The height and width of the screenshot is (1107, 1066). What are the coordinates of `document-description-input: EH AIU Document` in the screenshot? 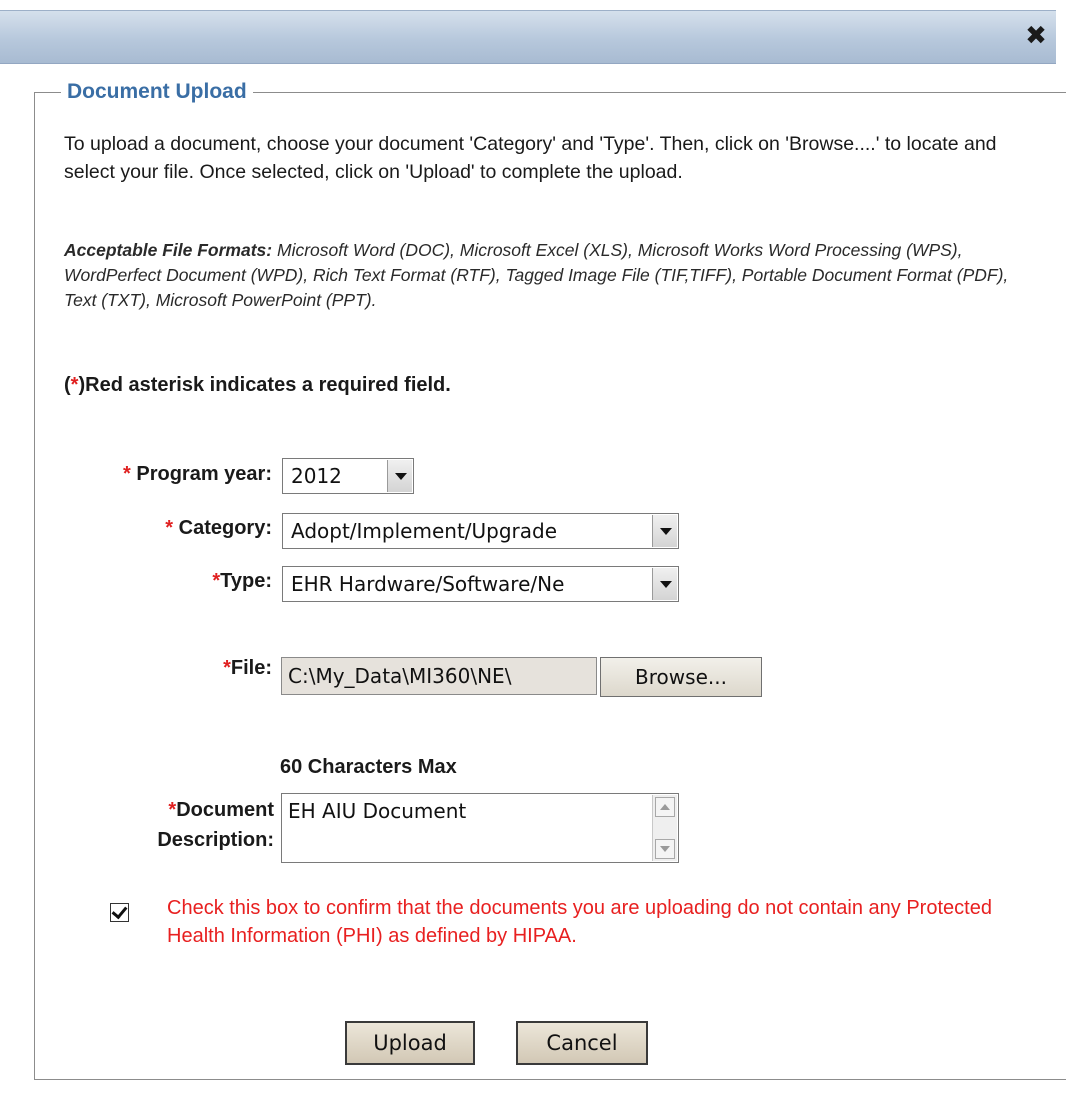 It's located at (480, 828).